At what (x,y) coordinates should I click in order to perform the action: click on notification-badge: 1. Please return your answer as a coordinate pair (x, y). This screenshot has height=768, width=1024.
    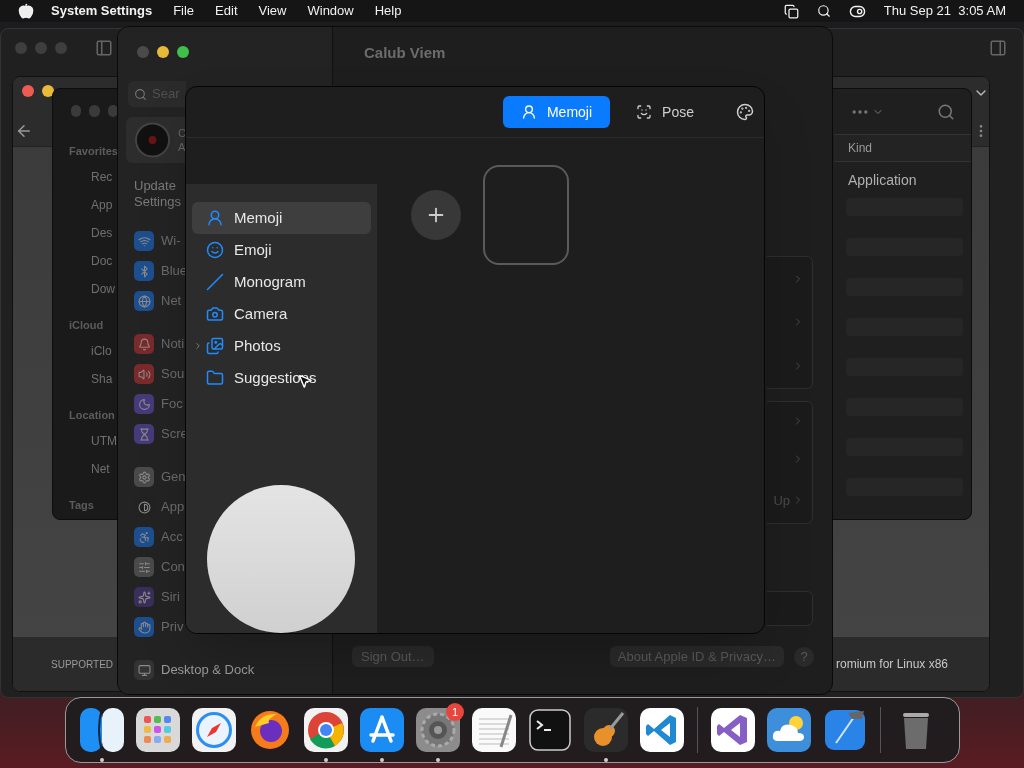
    Looking at the image, I should click on (455, 712).